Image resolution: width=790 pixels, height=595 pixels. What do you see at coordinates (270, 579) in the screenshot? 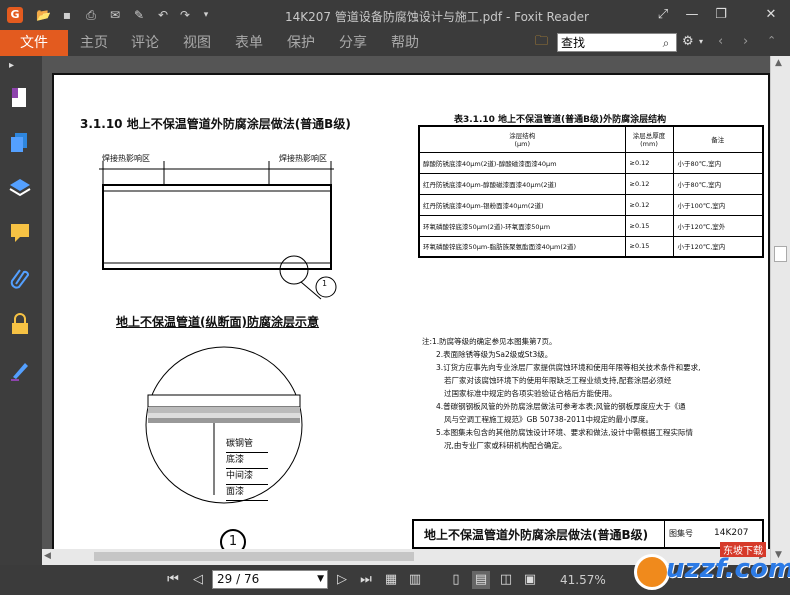
I see `page-number-input: 29 / 76 ▼` at bounding box center [270, 579].